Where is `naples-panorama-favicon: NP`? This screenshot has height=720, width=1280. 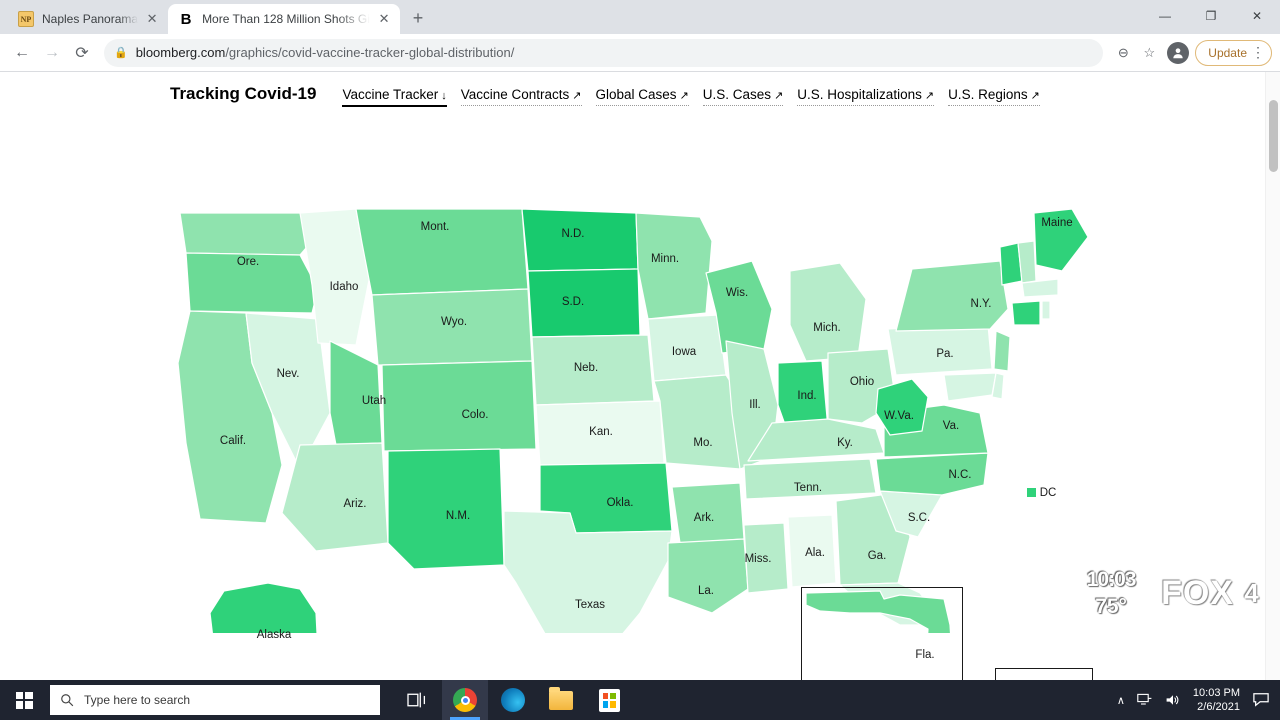 naples-panorama-favicon: NP is located at coordinates (26, 19).